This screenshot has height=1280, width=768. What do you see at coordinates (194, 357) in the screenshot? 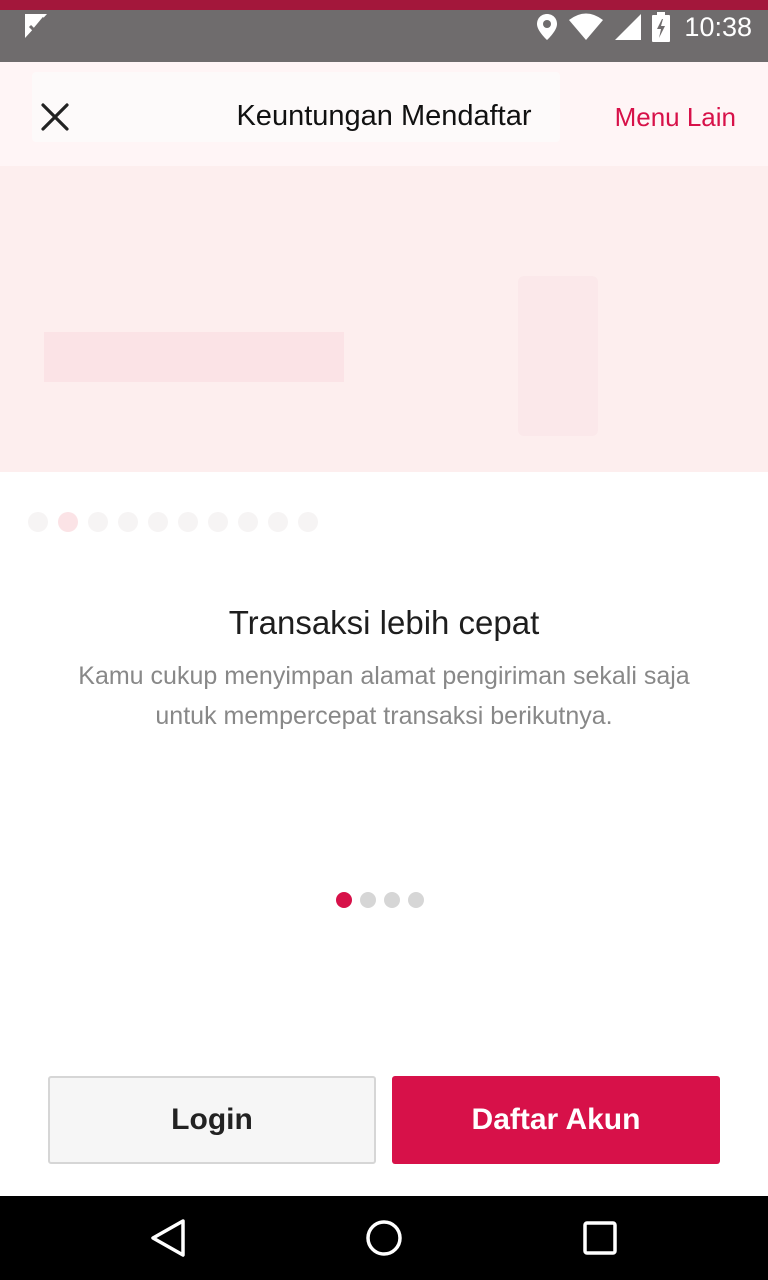
I see `background-voucher-box` at bounding box center [194, 357].